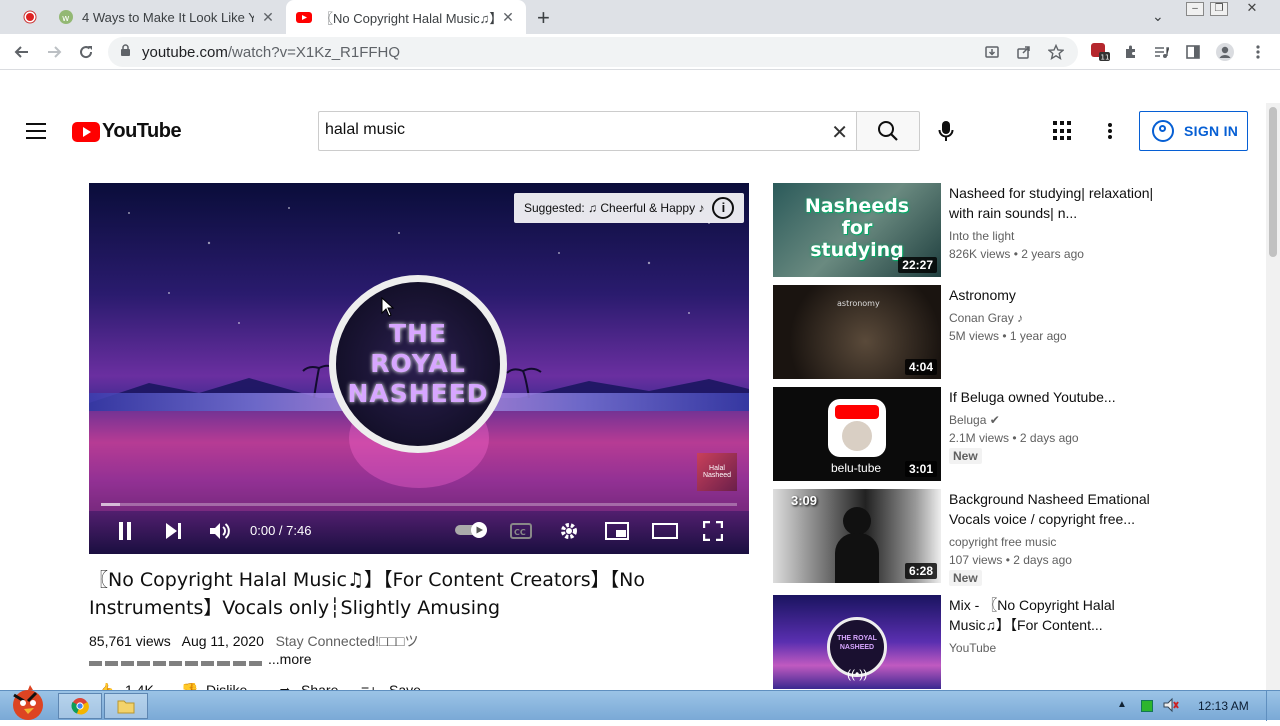  I want to click on search-button, so click(888, 131).